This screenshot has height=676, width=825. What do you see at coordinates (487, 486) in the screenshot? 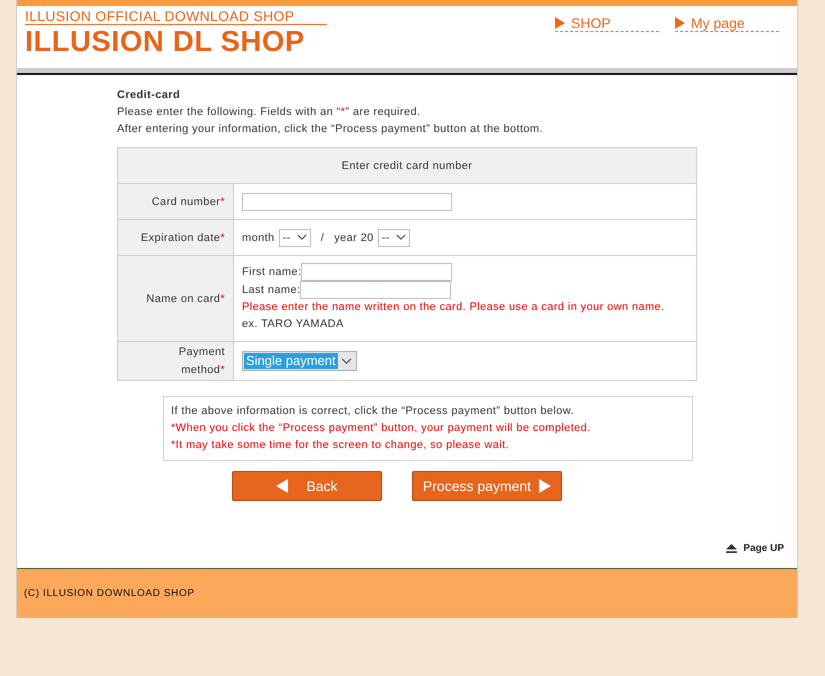
I see `process-payment-button: Process payment` at bounding box center [487, 486].